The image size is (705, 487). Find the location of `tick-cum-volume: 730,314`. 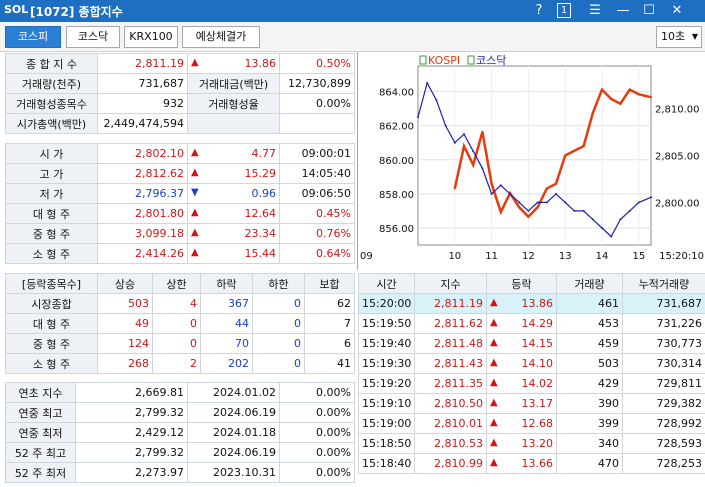

tick-cum-volume: 730,314 is located at coordinates (663, 363).